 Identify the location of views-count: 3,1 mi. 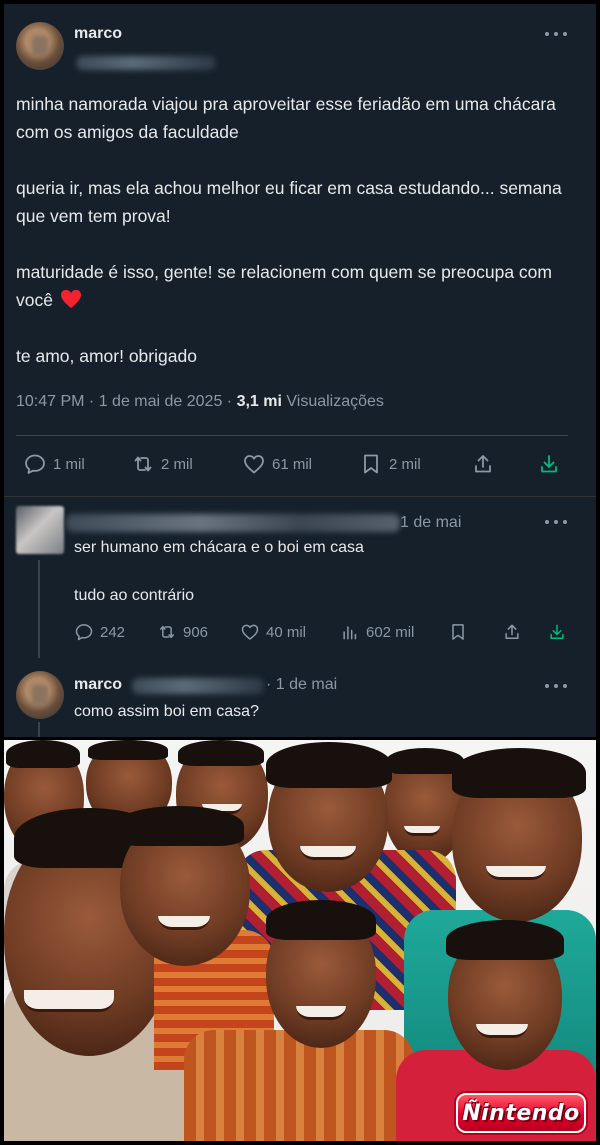
(259, 401).